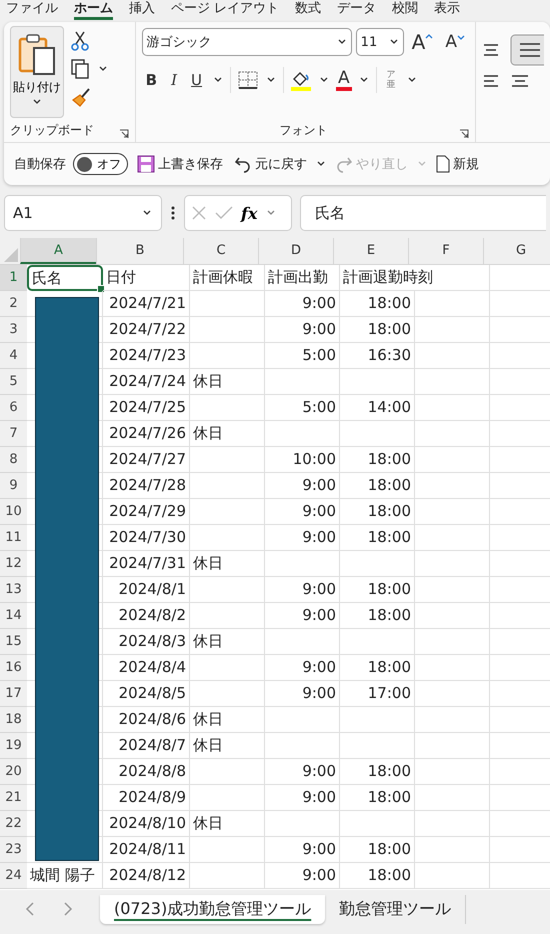 Image resolution: width=550 pixels, height=934 pixels. Describe the element at coordinates (101, 289) in the screenshot. I see `fill-handle` at that location.